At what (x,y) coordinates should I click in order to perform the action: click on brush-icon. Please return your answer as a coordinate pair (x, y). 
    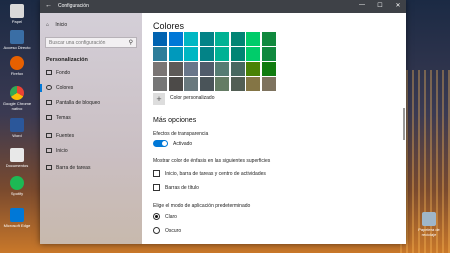
    Looking at the image, I should click on (49, 117).